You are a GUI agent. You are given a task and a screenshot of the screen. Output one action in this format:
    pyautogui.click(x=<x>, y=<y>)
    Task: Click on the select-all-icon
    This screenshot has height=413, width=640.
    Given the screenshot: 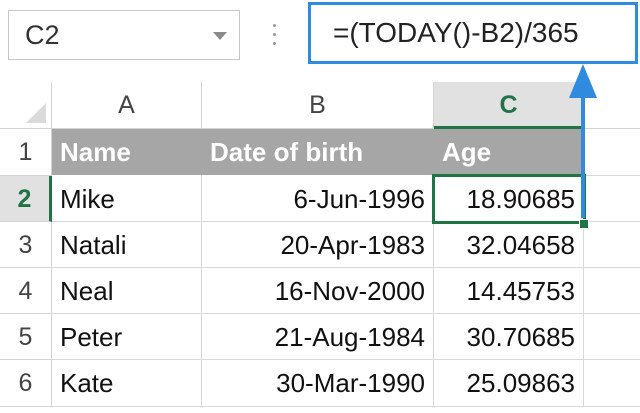 What is the action you would take?
    pyautogui.click(x=36, y=113)
    